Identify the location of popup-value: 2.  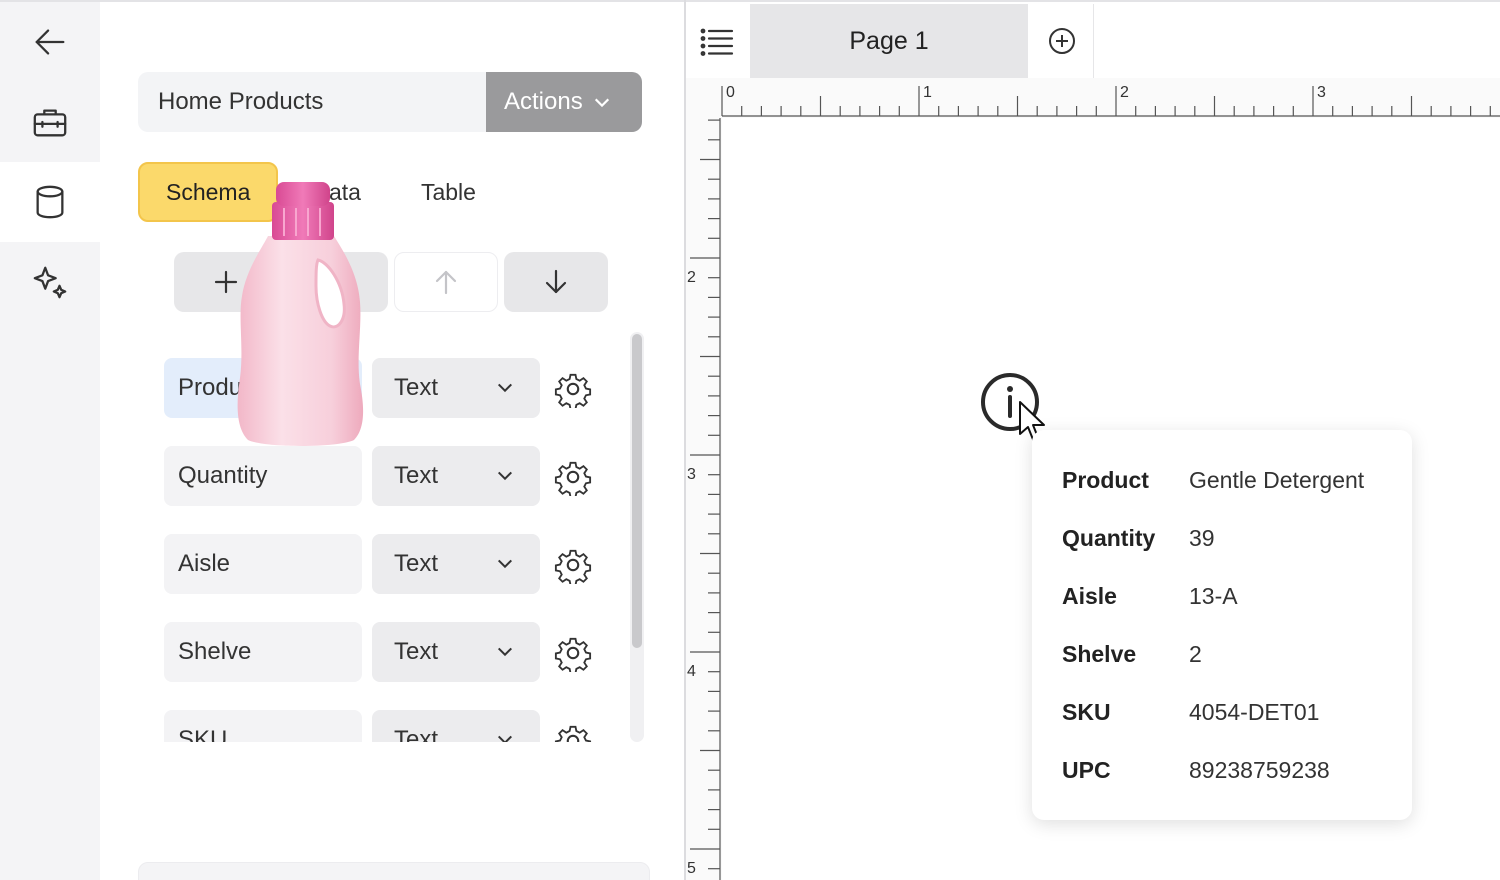
(1195, 653).